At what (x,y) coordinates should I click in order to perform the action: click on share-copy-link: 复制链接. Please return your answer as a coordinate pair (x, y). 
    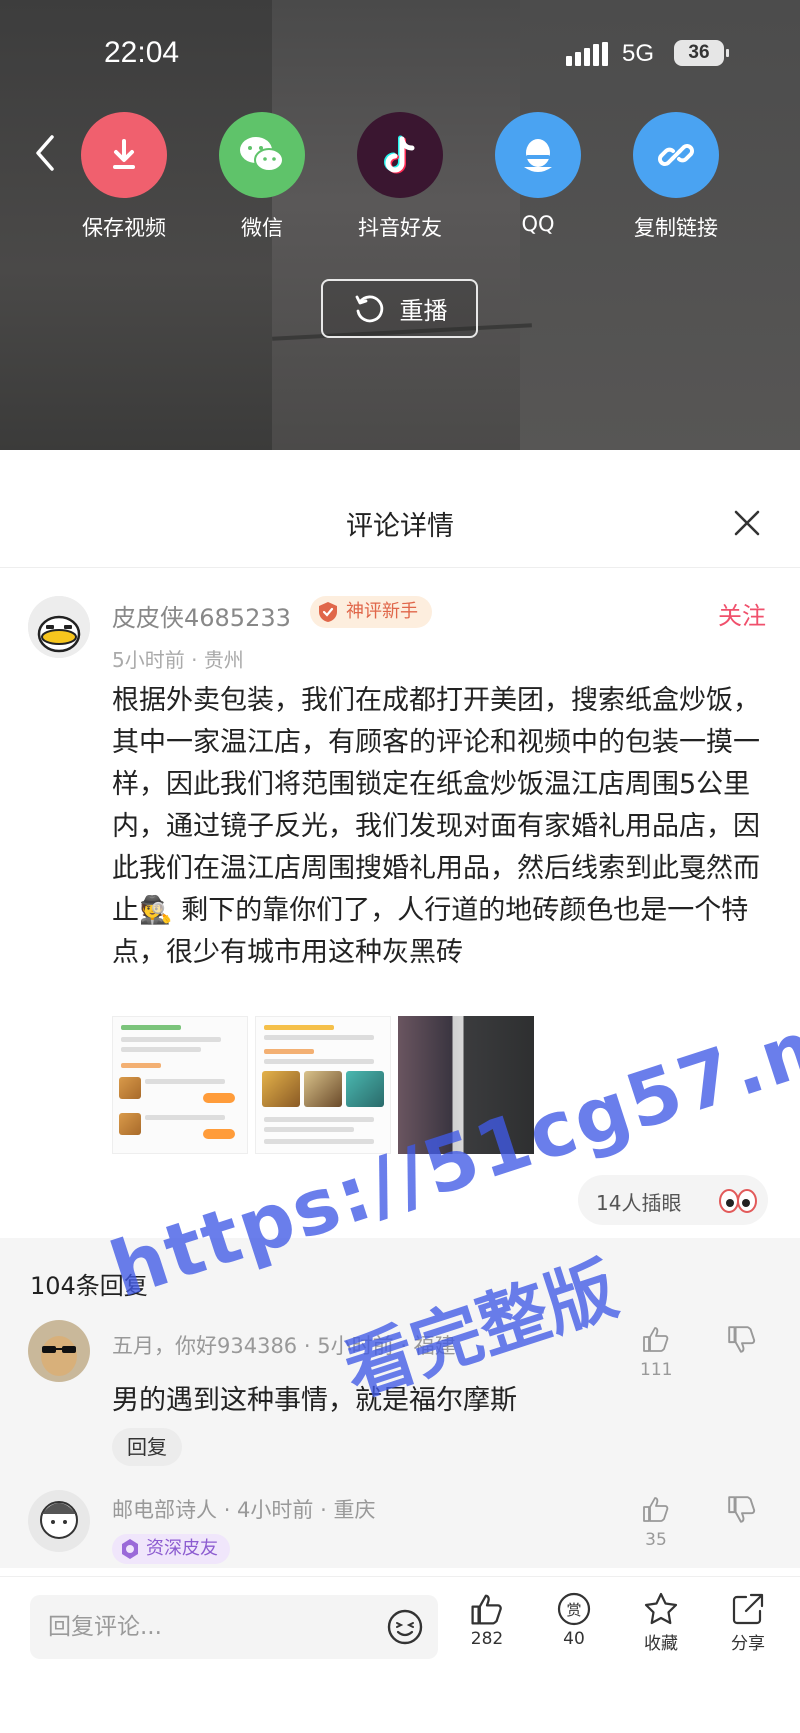
    Looking at the image, I should click on (676, 177).